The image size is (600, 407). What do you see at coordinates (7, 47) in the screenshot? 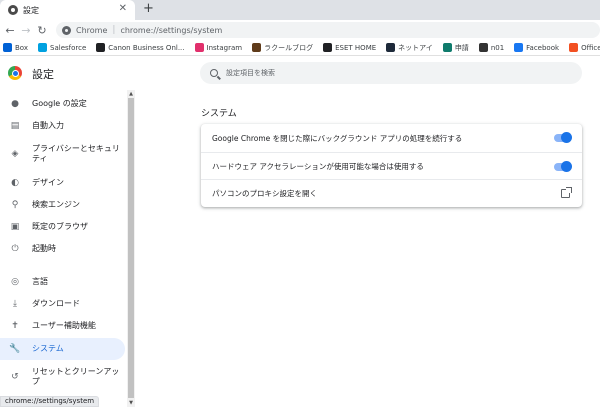
I see `box-icon` at bounding box center [7, 47].